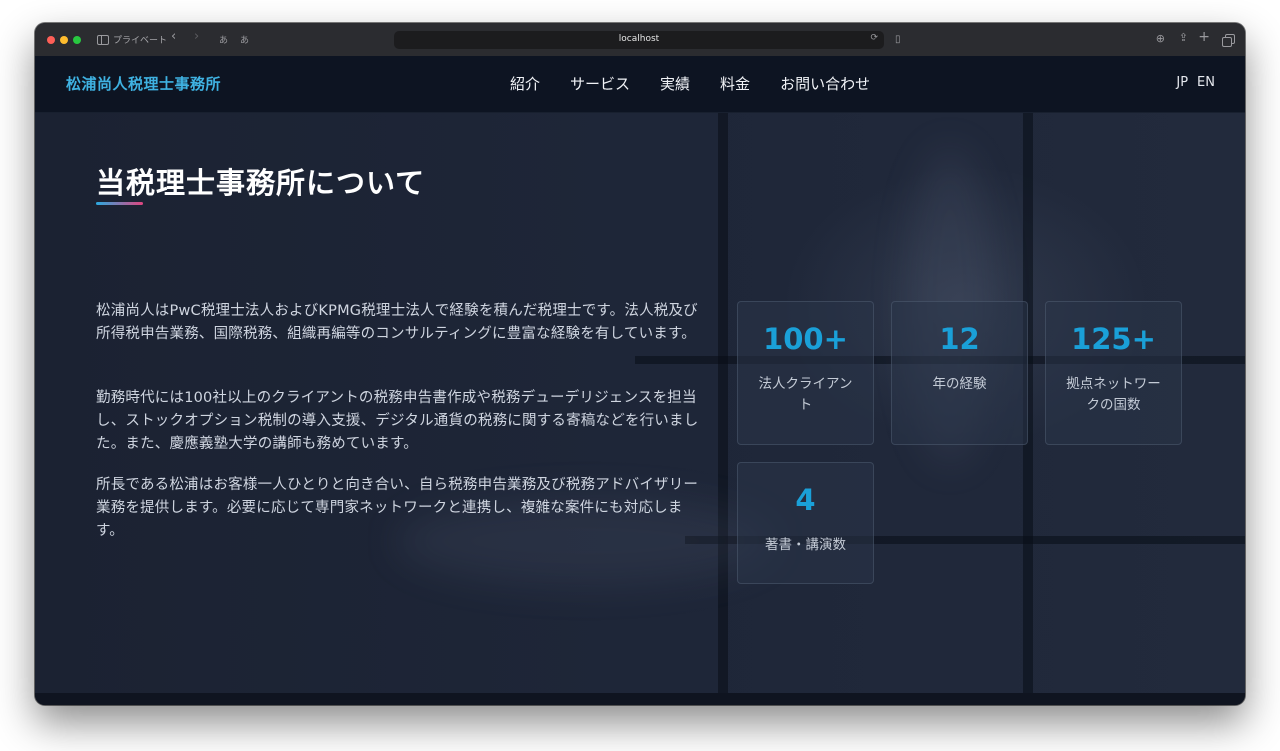  What do you see at coordinates (640, 699) in the screenshot?
I see `next-section-edge` at bounding box center [640, 699].